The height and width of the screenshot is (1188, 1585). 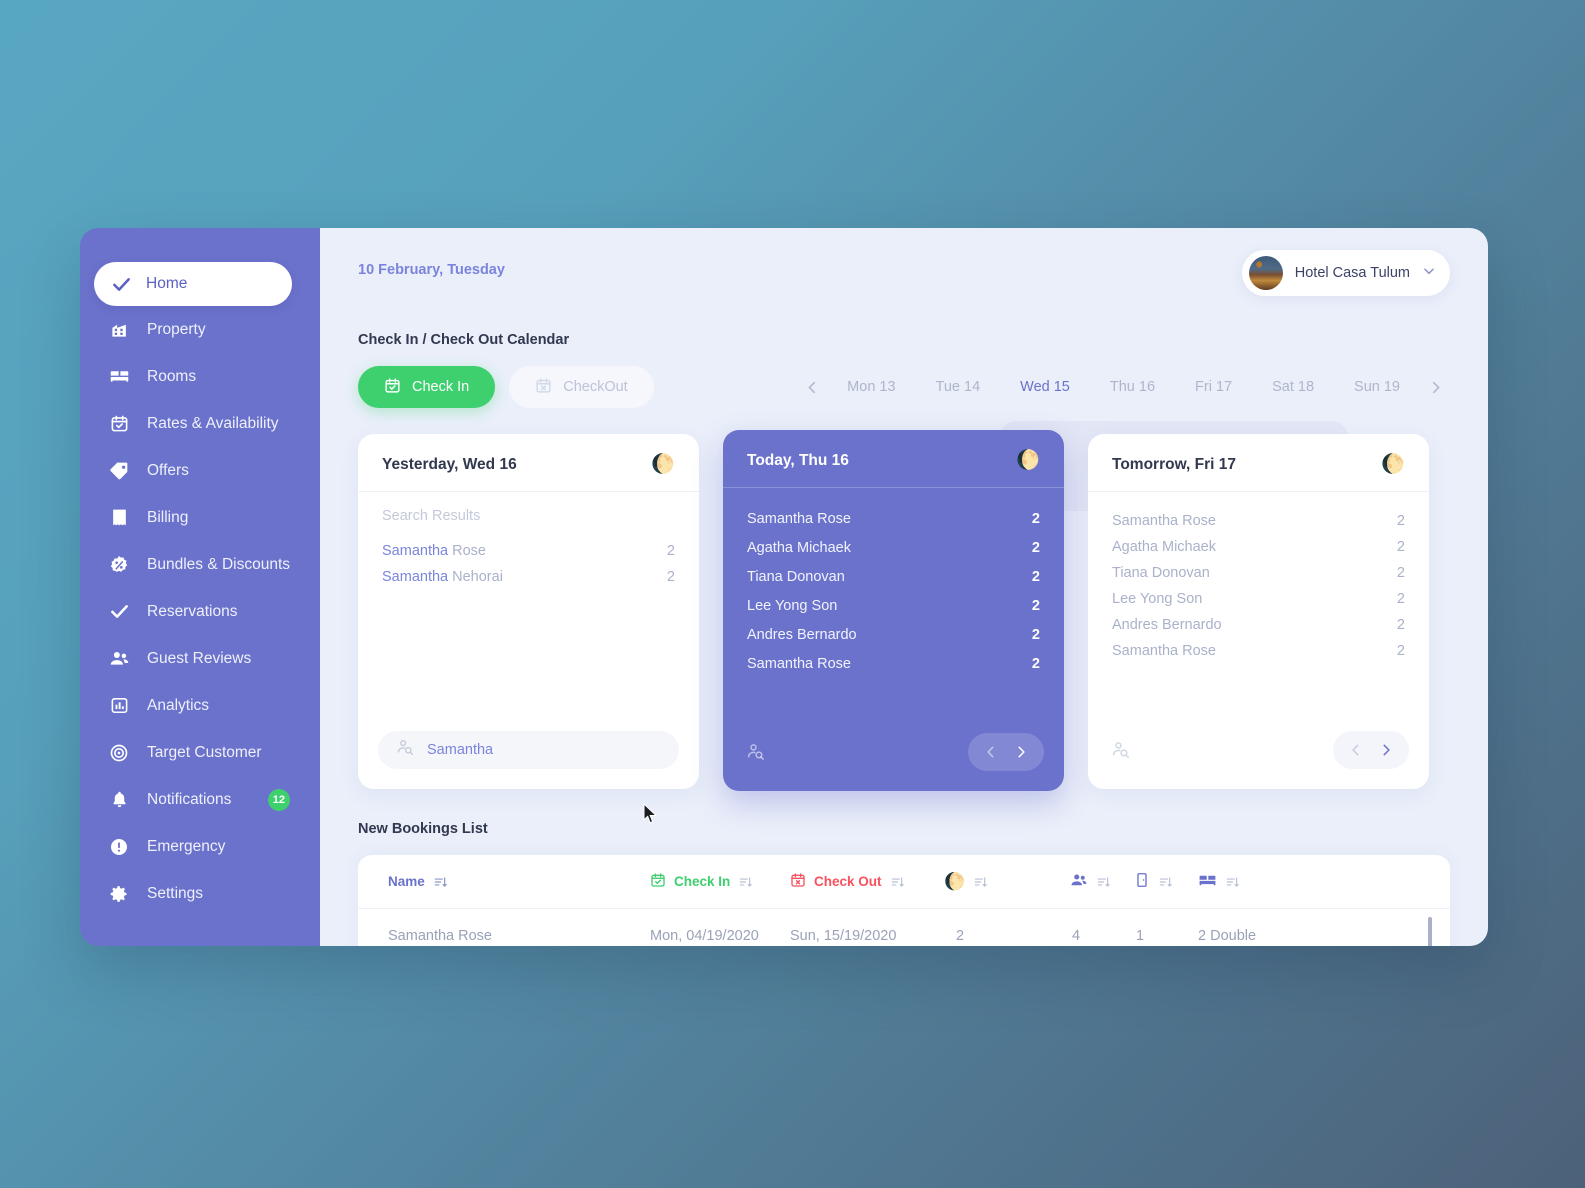 I want to click on day-tab-thu-16: Thu 16, so click(x=1132, y=387).